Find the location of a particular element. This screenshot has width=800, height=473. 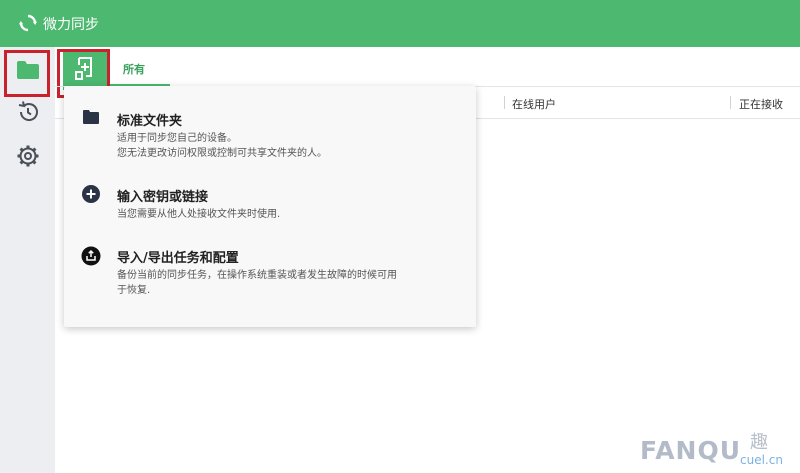

sidebar-item-settings is located at coordinates (28, 158).